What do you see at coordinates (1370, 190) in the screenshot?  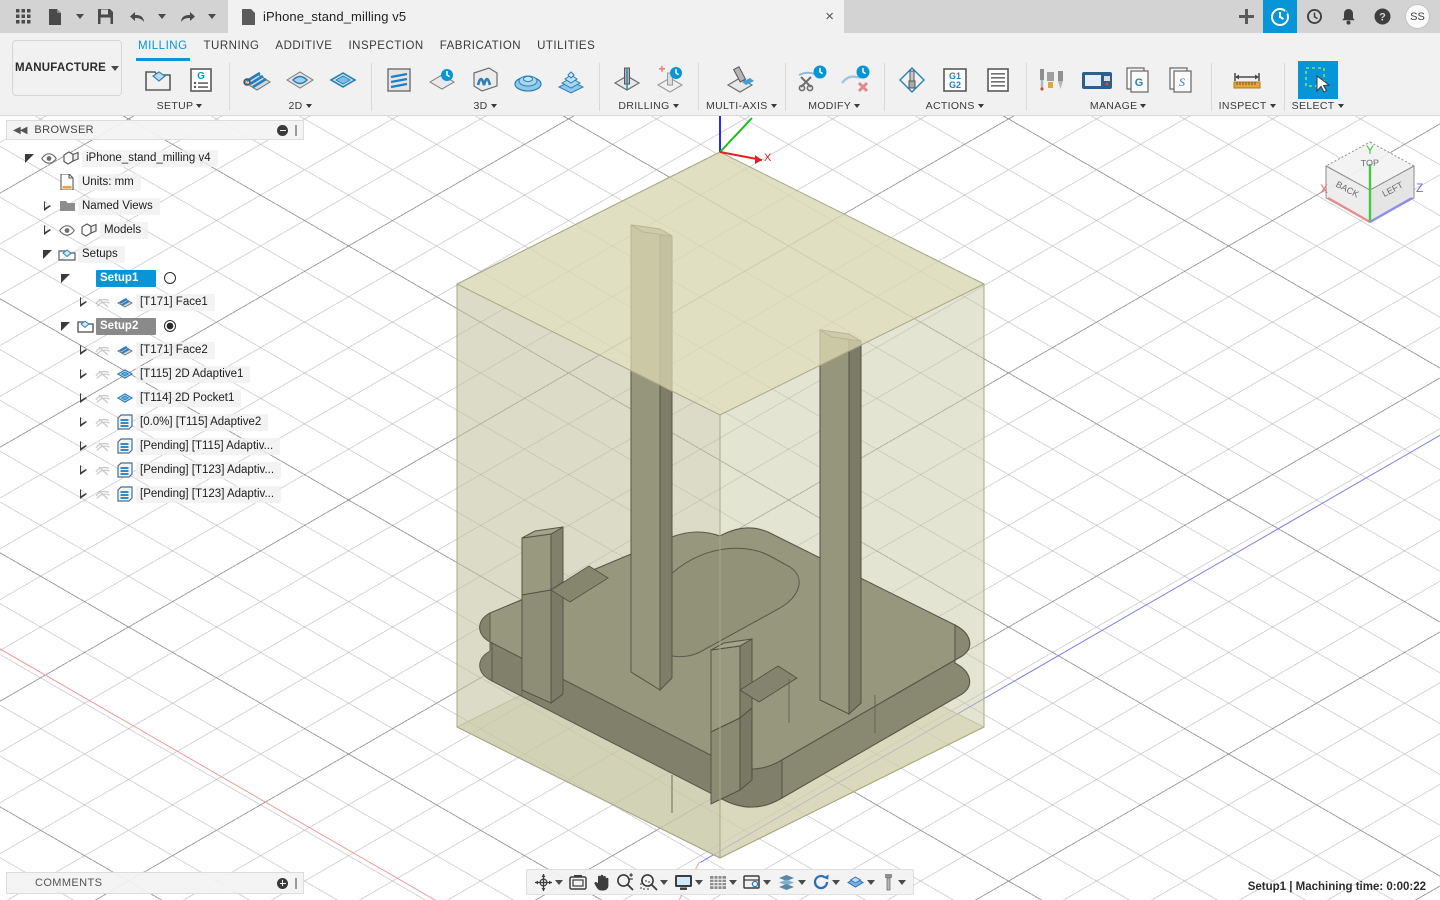 I see `view-cube: TOP BACK LEFT X Y Z` at bounding box center [1370, 190].